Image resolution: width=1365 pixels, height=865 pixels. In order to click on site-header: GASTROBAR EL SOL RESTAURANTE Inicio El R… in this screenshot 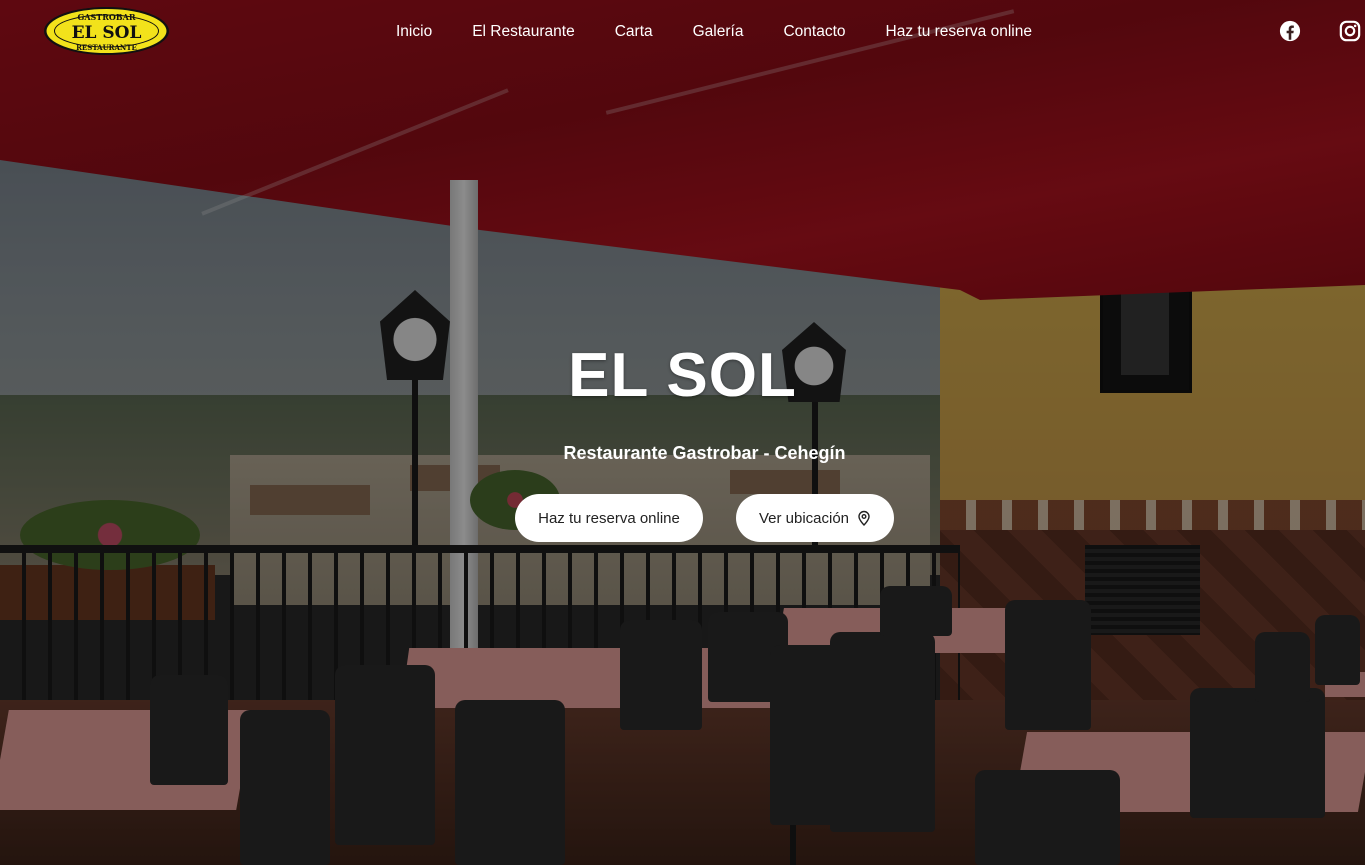, I will do `click(682, 32)`.